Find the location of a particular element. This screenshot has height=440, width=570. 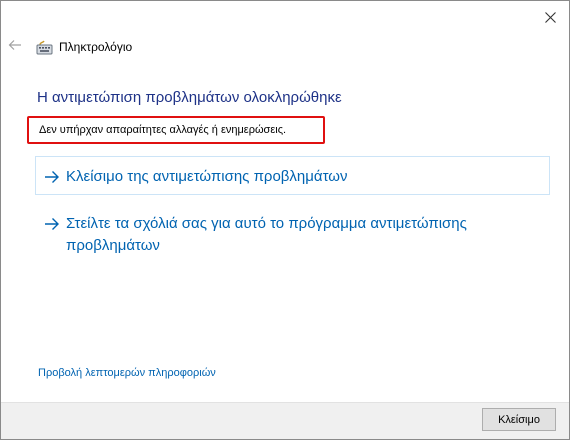

view-details-link: Προβολή λεπτομερών πληροφοριών is located at coordinates (127, 373).